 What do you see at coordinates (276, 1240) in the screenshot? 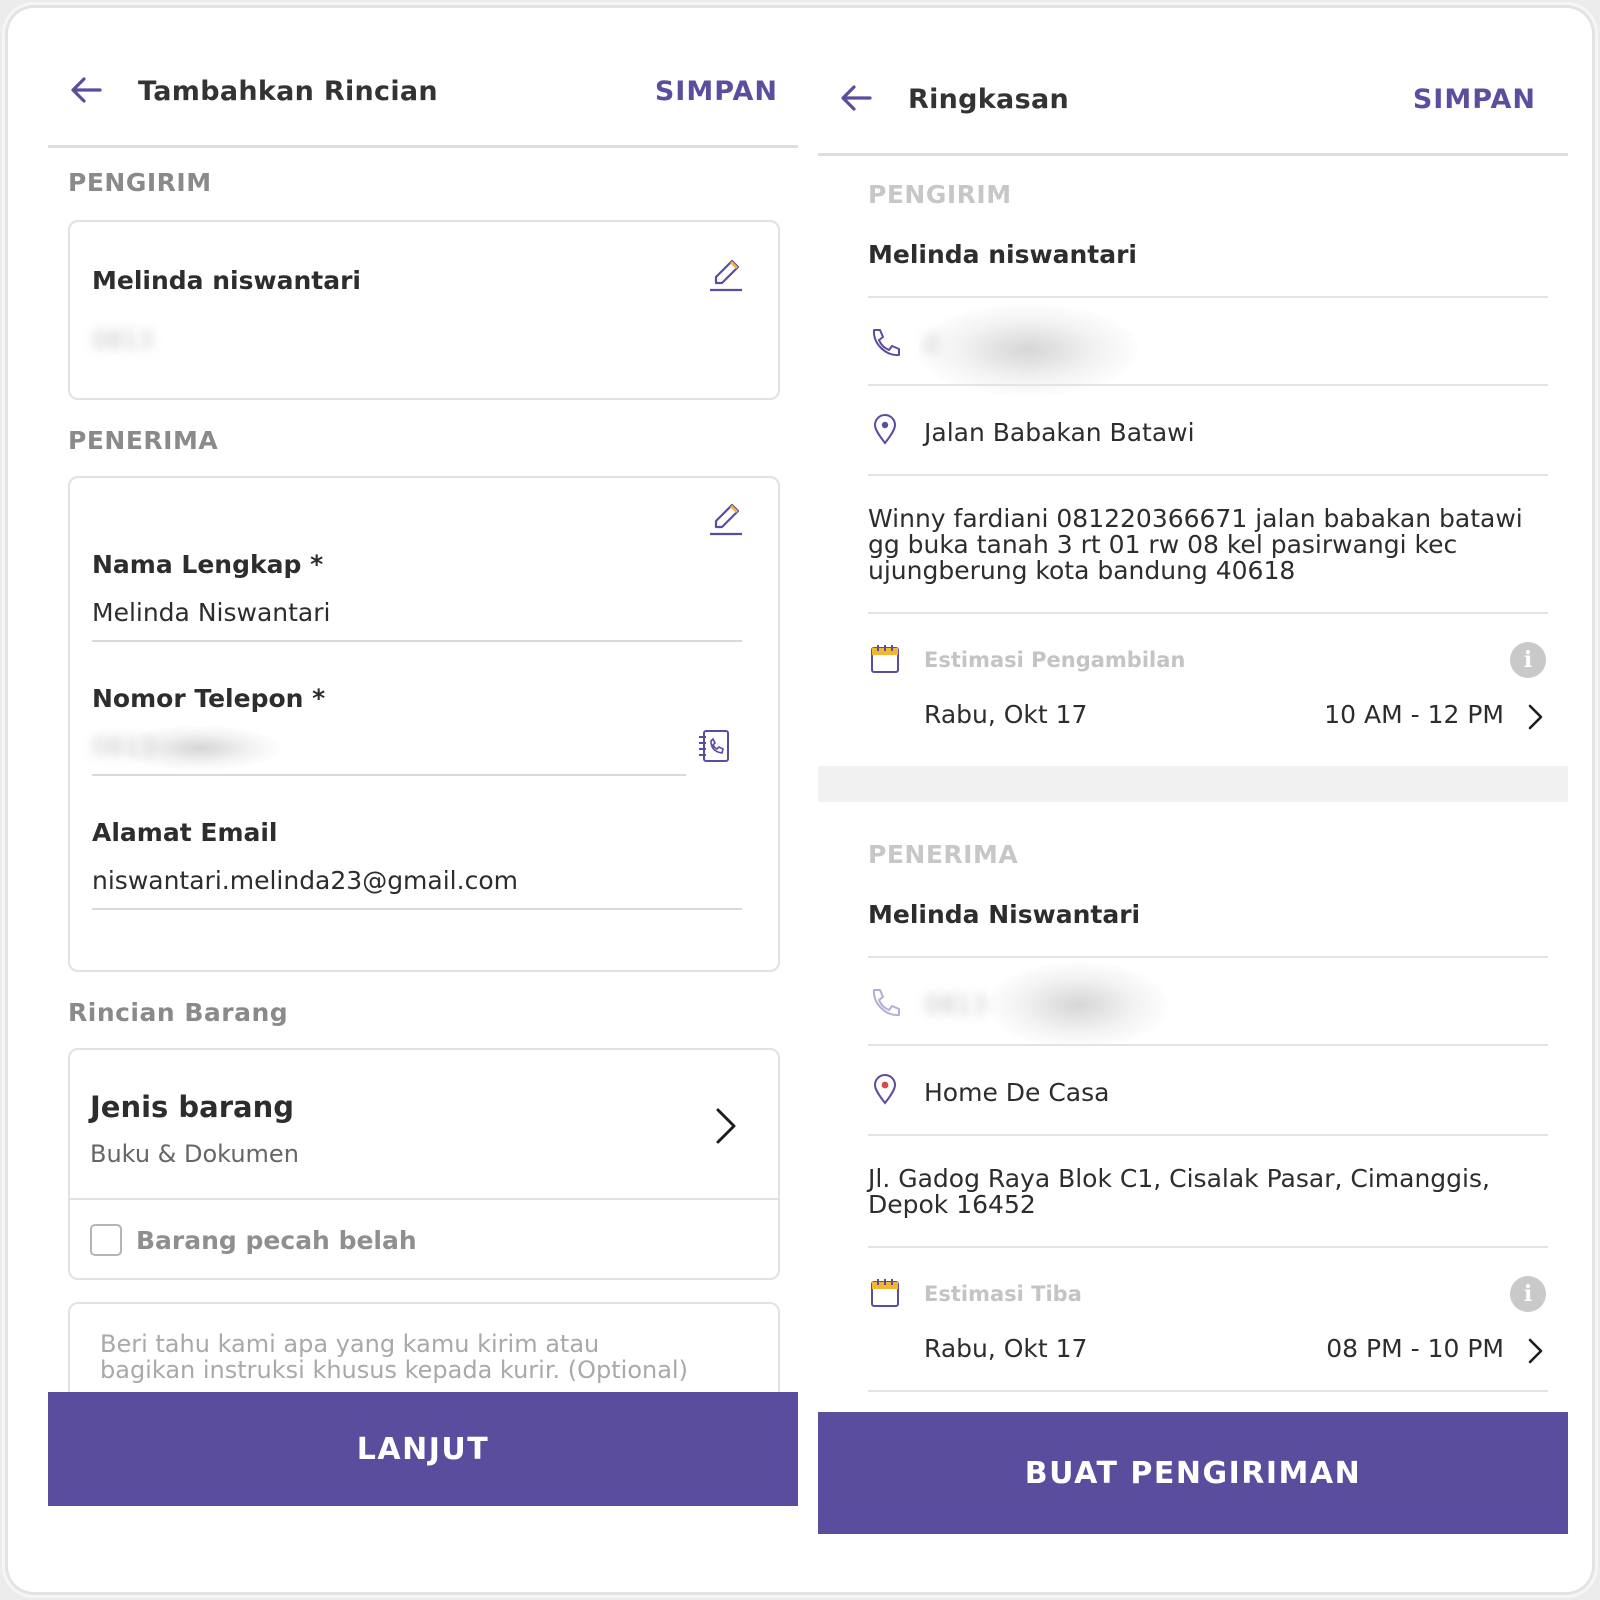
I see `fragile-label: Barang pecah belah` at bounding box center [276, 1240].